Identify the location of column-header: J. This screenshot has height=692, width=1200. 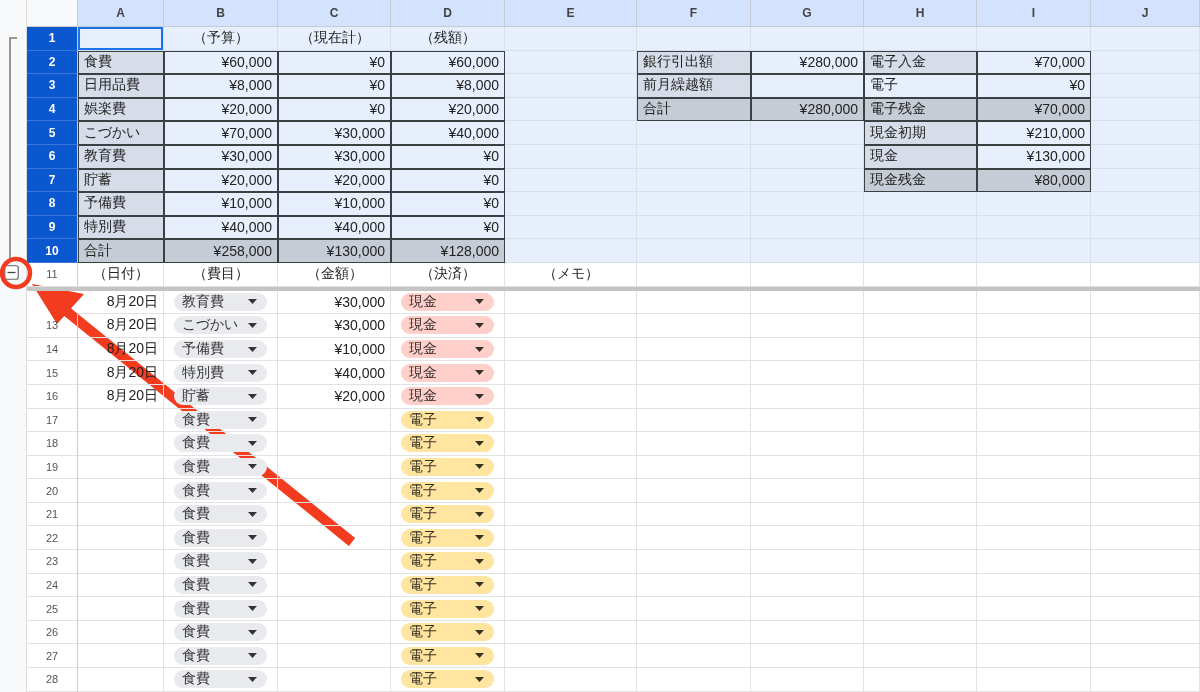
(1145, 13).